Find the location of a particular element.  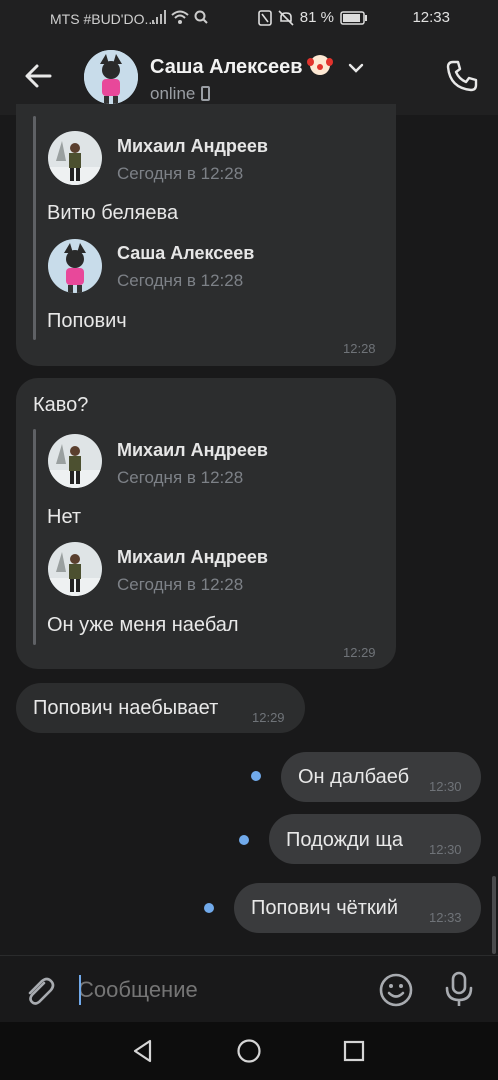

status-text: online is located at coordinates (173, 93).